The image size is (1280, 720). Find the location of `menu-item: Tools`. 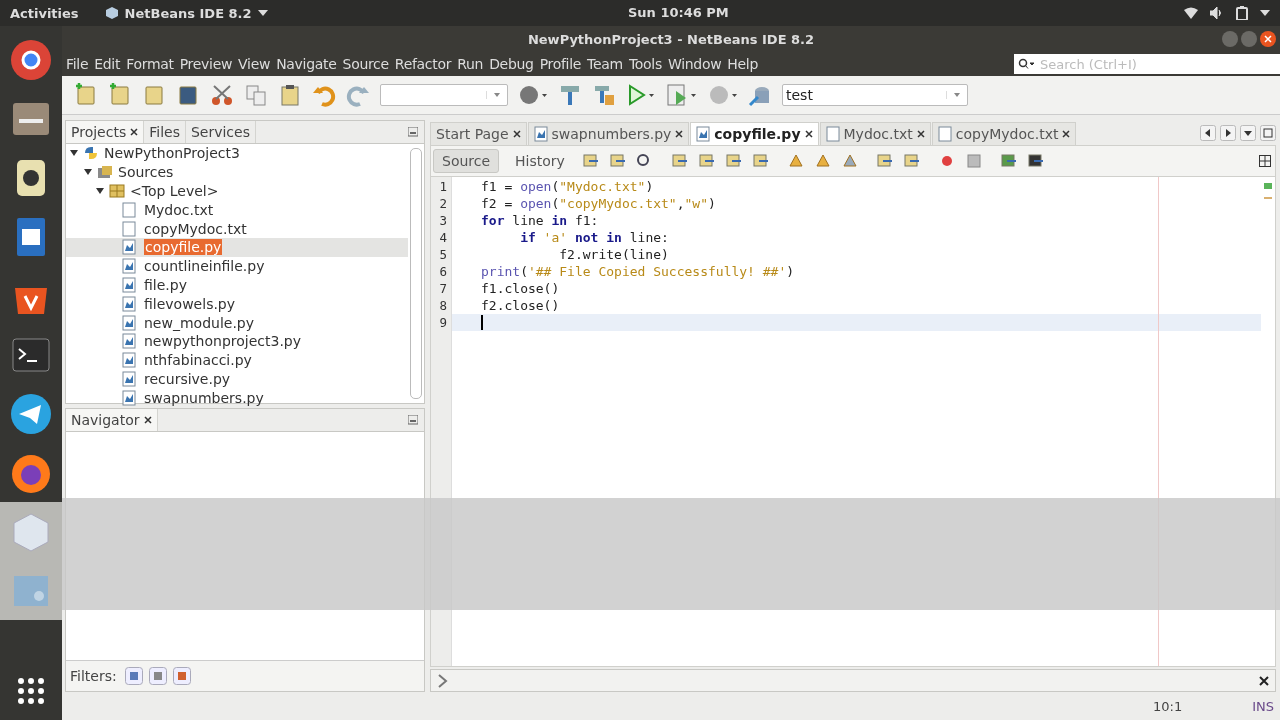

menu-item: Tools is located at coordinates (647, 64).